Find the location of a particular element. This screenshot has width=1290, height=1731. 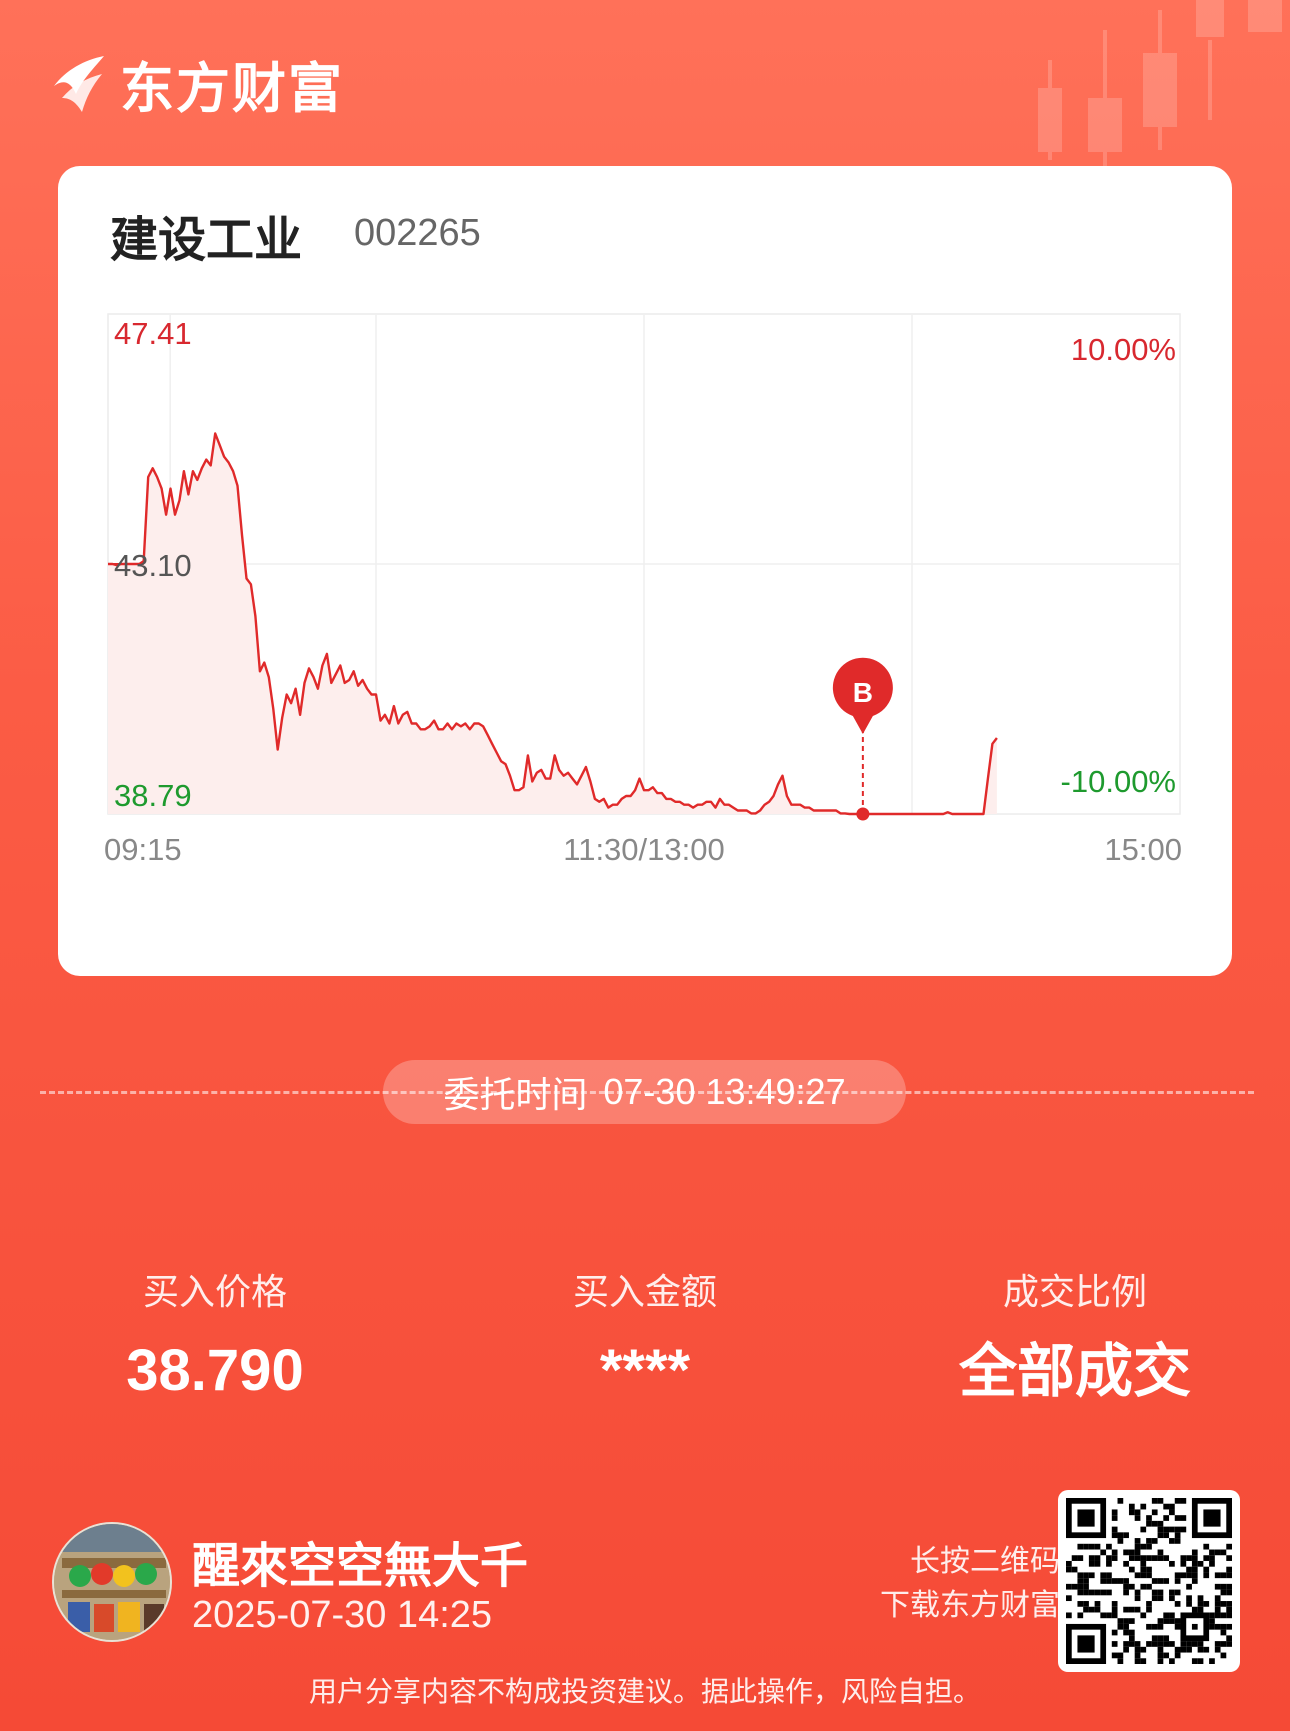

stat-fill-ratio: 成交比例 全部成交 is located at coordinates (1075, 1337).